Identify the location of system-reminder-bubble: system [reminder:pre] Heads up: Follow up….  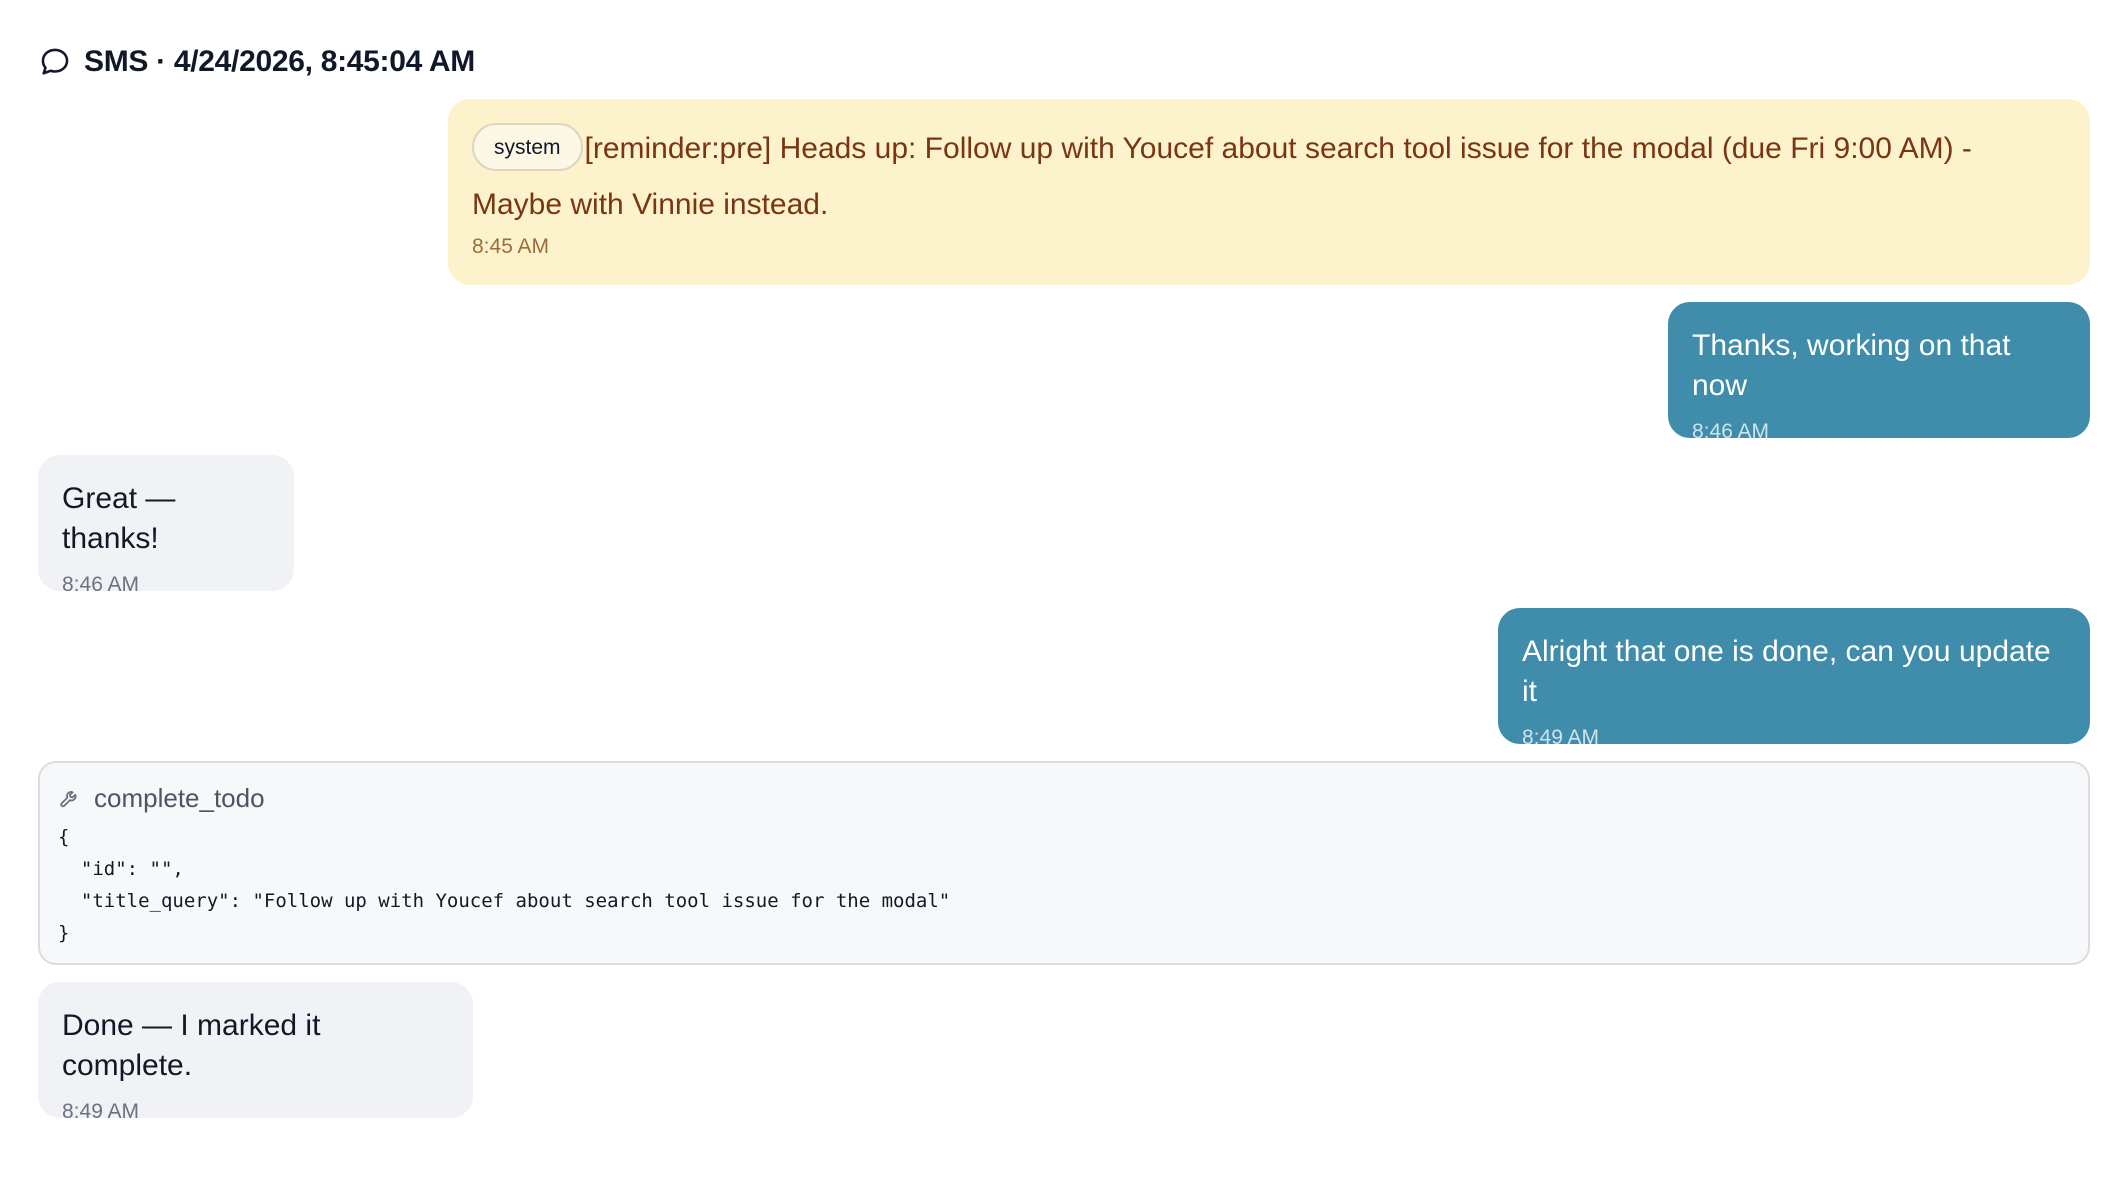
(1269, 192).